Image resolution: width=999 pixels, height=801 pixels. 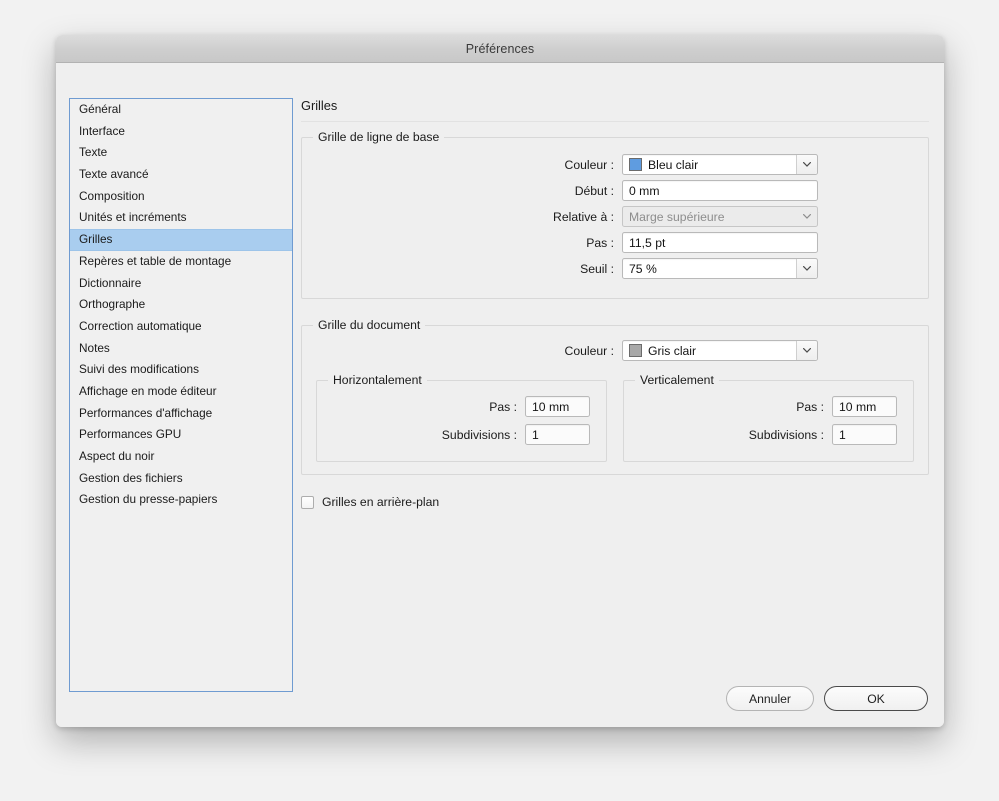 I want to click on horizontal-subdivisions-row: Subdivisions : 1, so click(x=461, y=434).